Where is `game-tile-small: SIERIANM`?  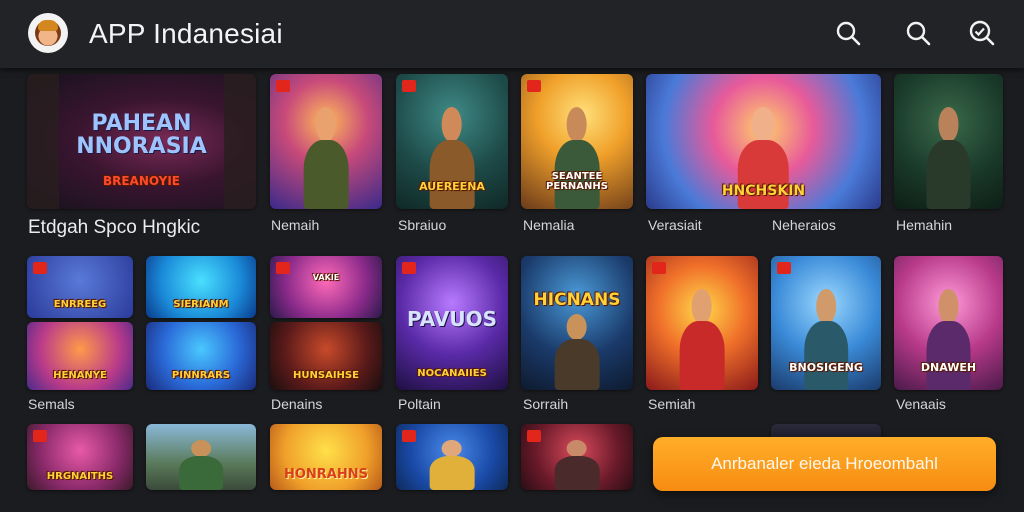 game-tile-small: SIERIANM is located at coordinates (201, 287).